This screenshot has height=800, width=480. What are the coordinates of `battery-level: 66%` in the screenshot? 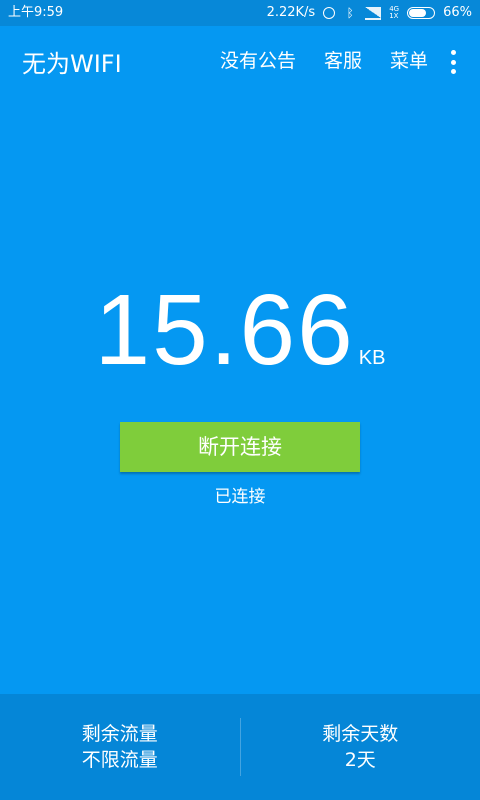 It's located at (457, 12).